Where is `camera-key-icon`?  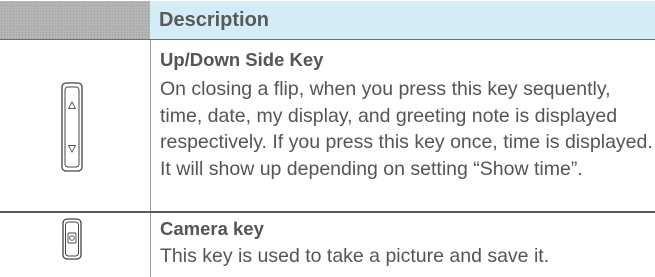
camera-key-icon is located at coordinates (72, 239).